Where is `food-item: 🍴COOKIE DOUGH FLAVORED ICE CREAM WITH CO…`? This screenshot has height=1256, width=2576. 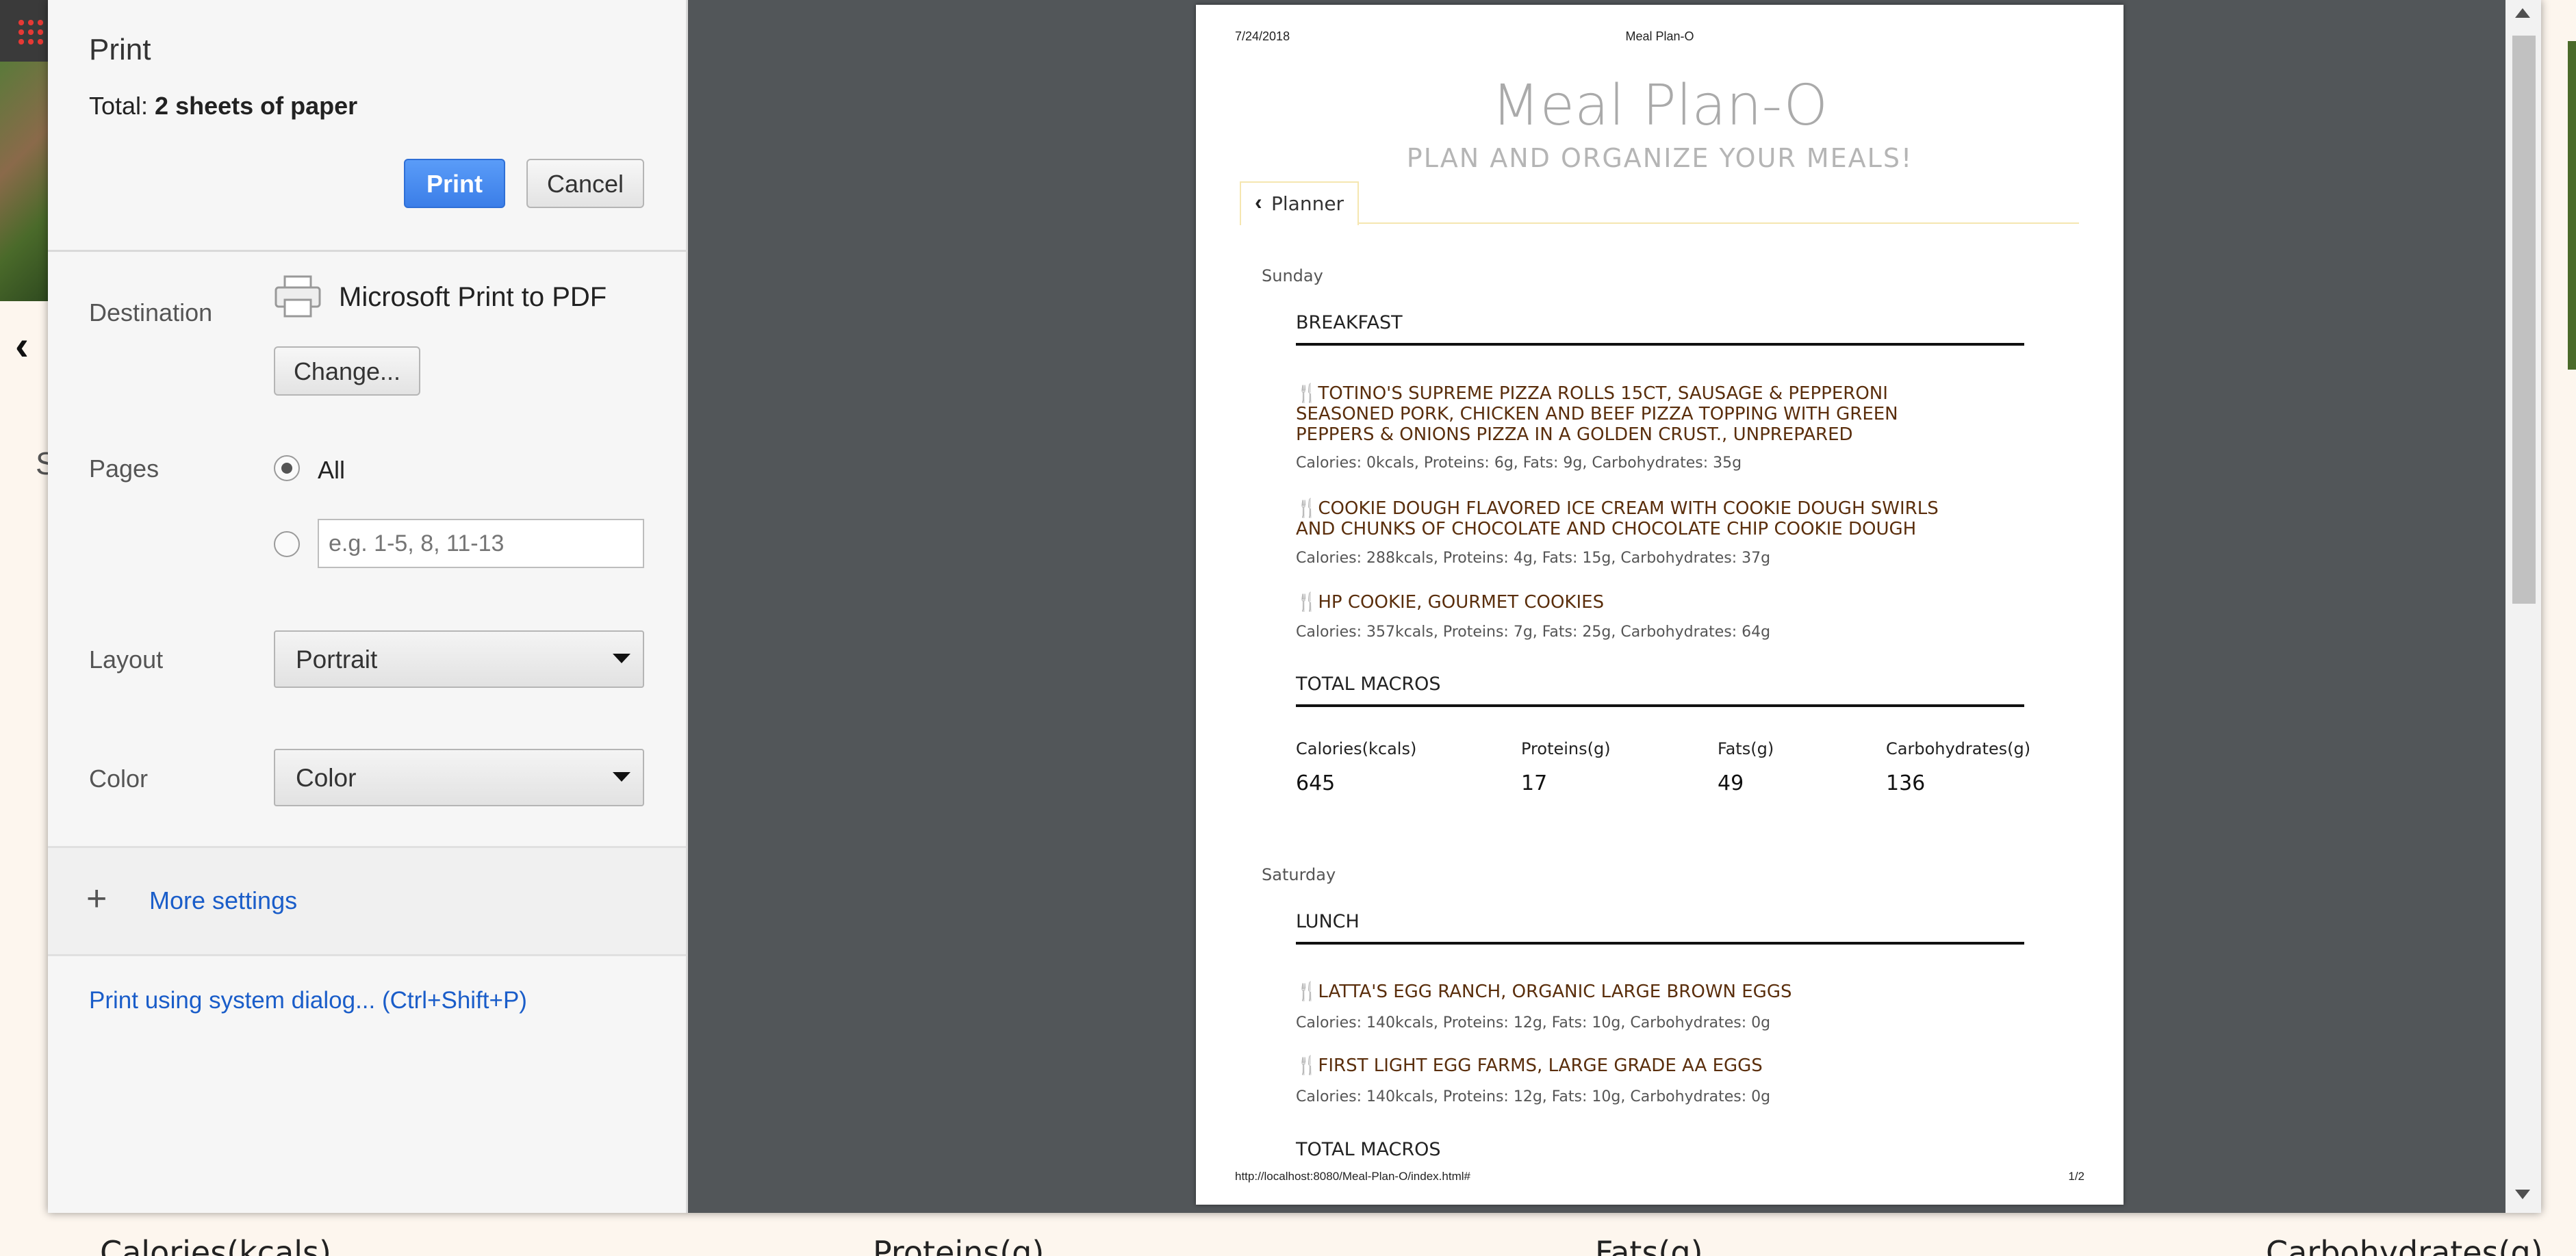
food-item: 🍴COOKIE DOUGH FLAVORED ICE CREAM WITH CO… is located at coordinates (1638, 519).